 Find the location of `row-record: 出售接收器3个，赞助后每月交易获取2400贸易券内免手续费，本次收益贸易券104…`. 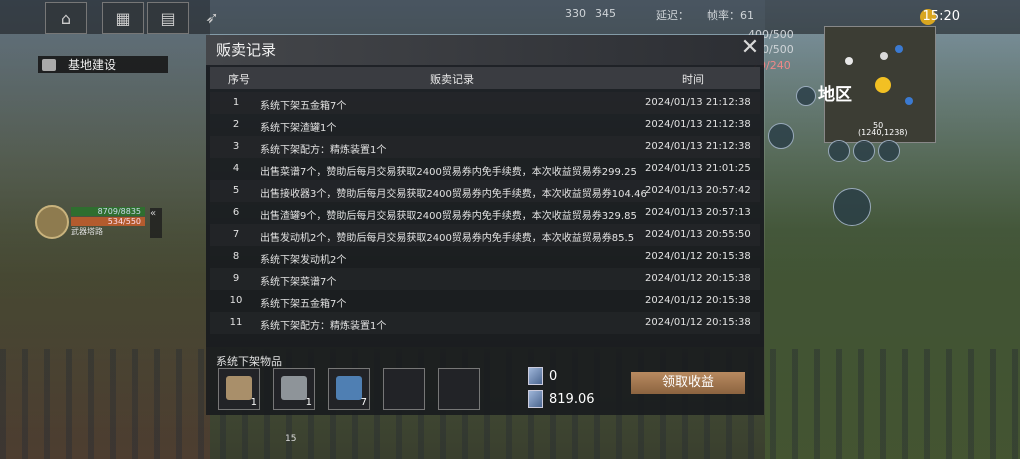

row-record: 出售接收器3个，赞助后每月交易获取2400贸易券内免手续费，本次收益贸易券104… is located at coordinates (453, 194).